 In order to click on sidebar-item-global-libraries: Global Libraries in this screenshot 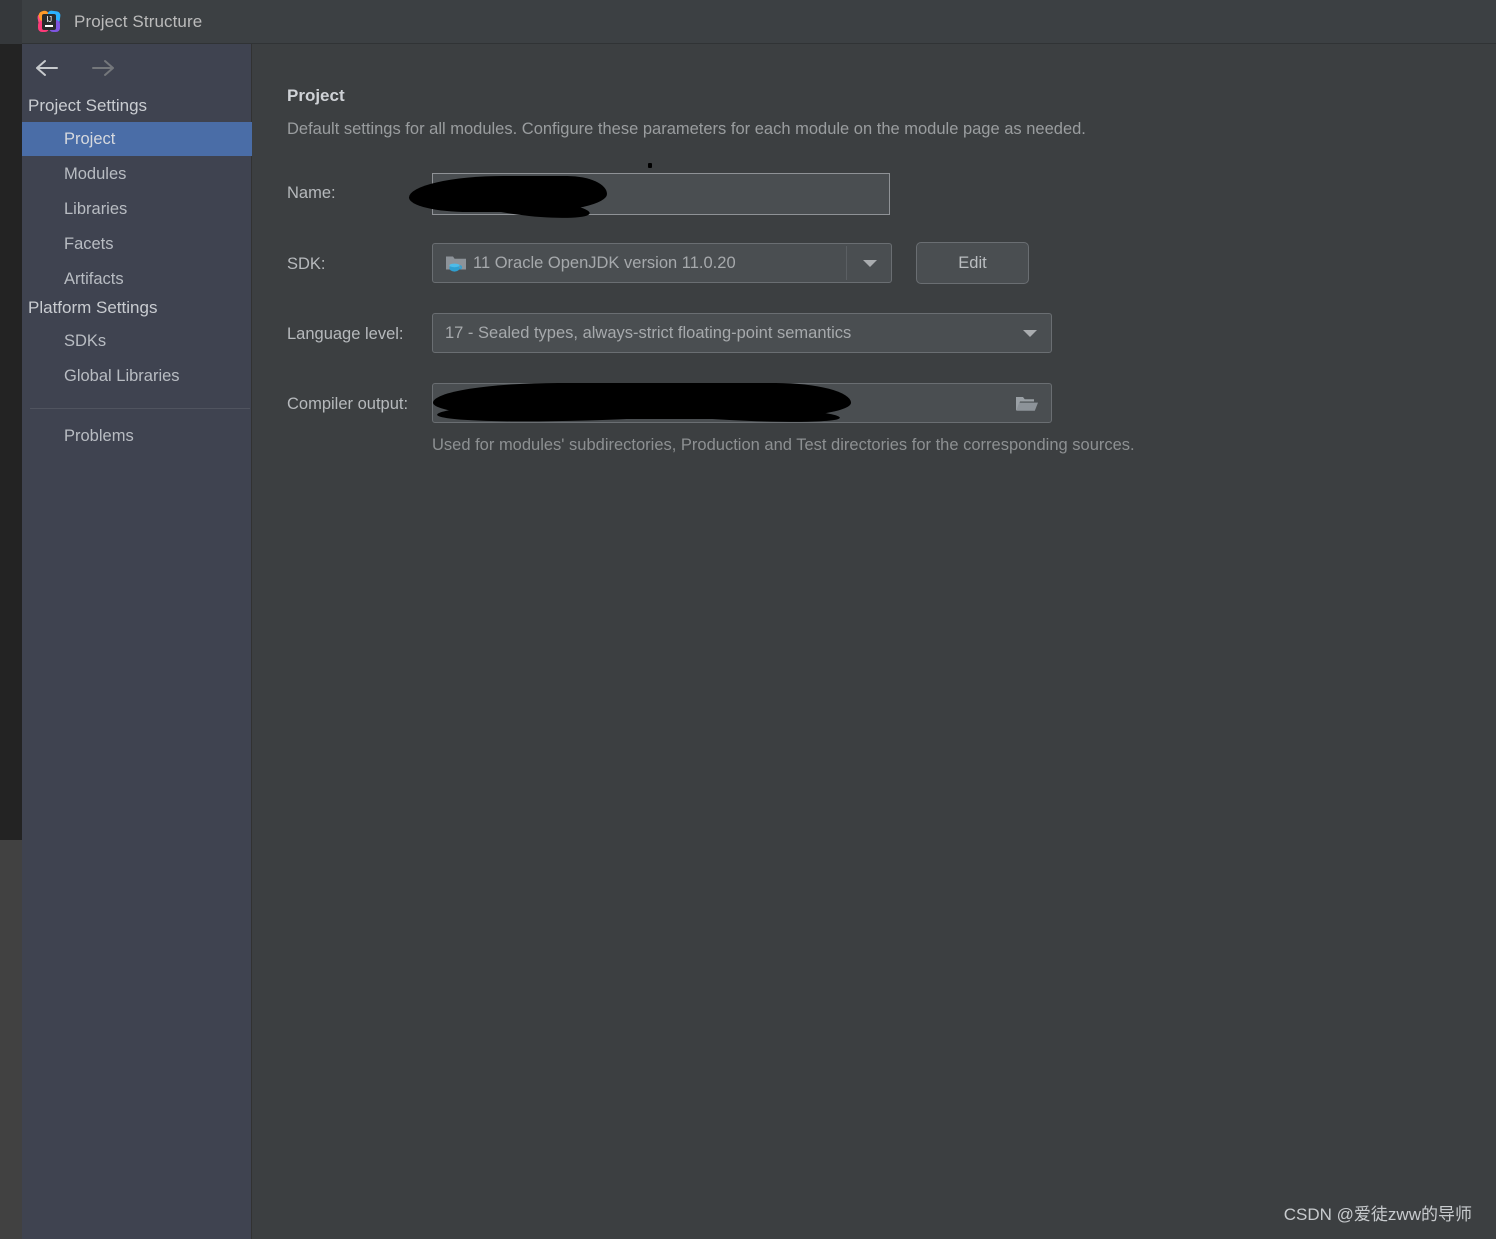, I will do `click(137, 376)`.